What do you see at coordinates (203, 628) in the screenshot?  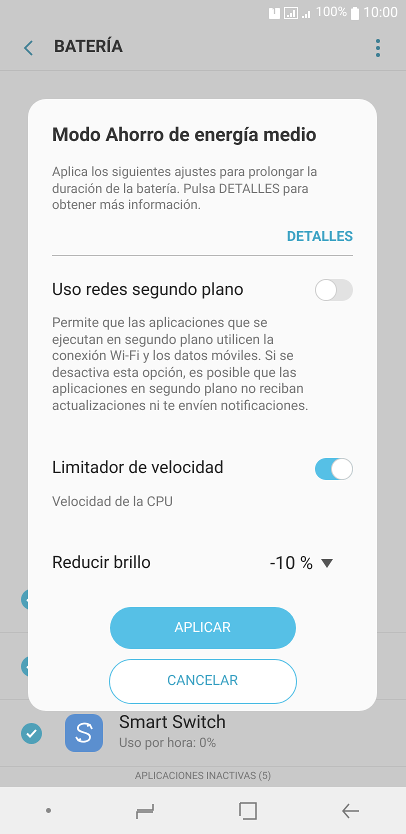 I see `apply-button: APLICAR` at bounding box center [203, 628].